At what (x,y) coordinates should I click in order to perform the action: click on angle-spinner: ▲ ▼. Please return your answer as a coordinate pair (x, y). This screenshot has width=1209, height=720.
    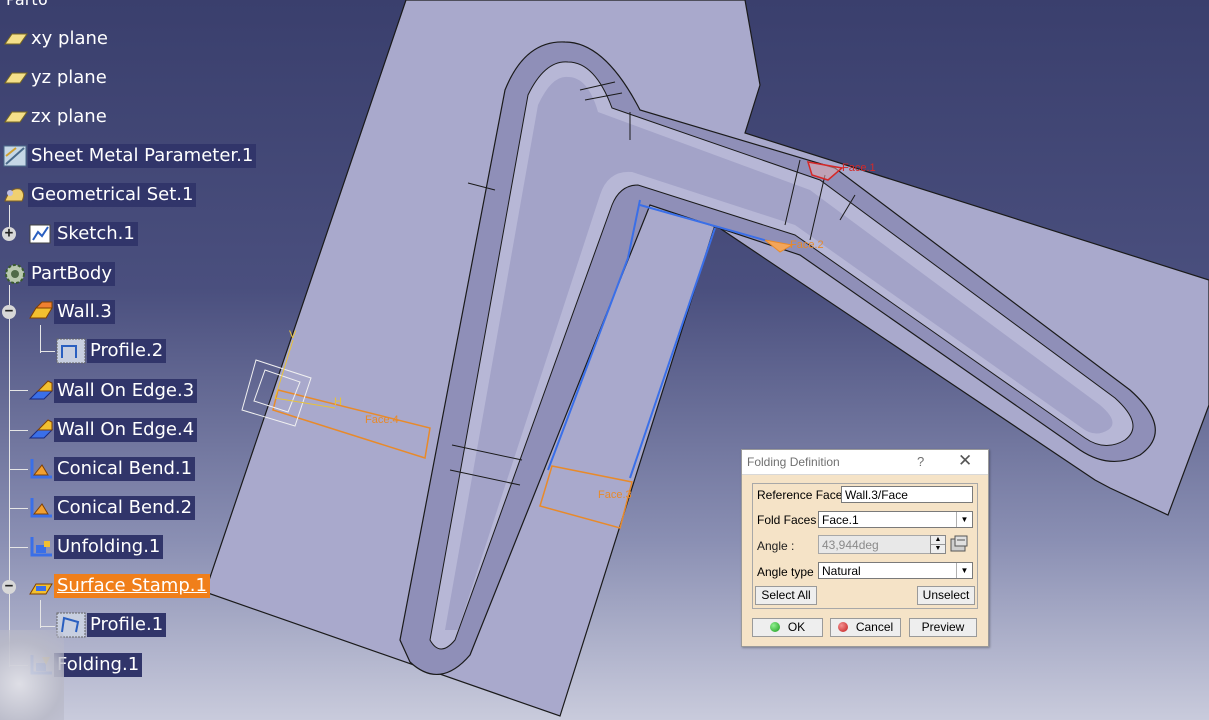
    Looking at the image, I should click on (938, 544).